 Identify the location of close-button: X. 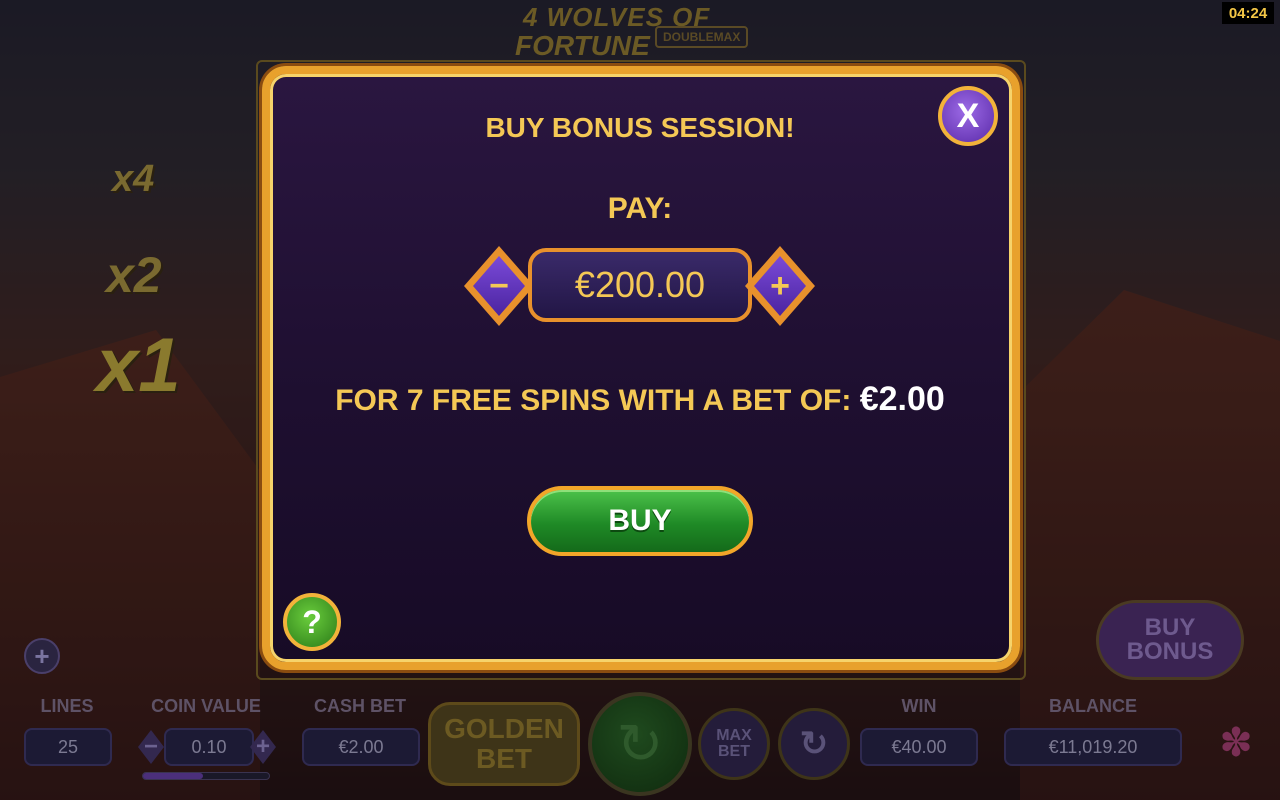
(968, 116).